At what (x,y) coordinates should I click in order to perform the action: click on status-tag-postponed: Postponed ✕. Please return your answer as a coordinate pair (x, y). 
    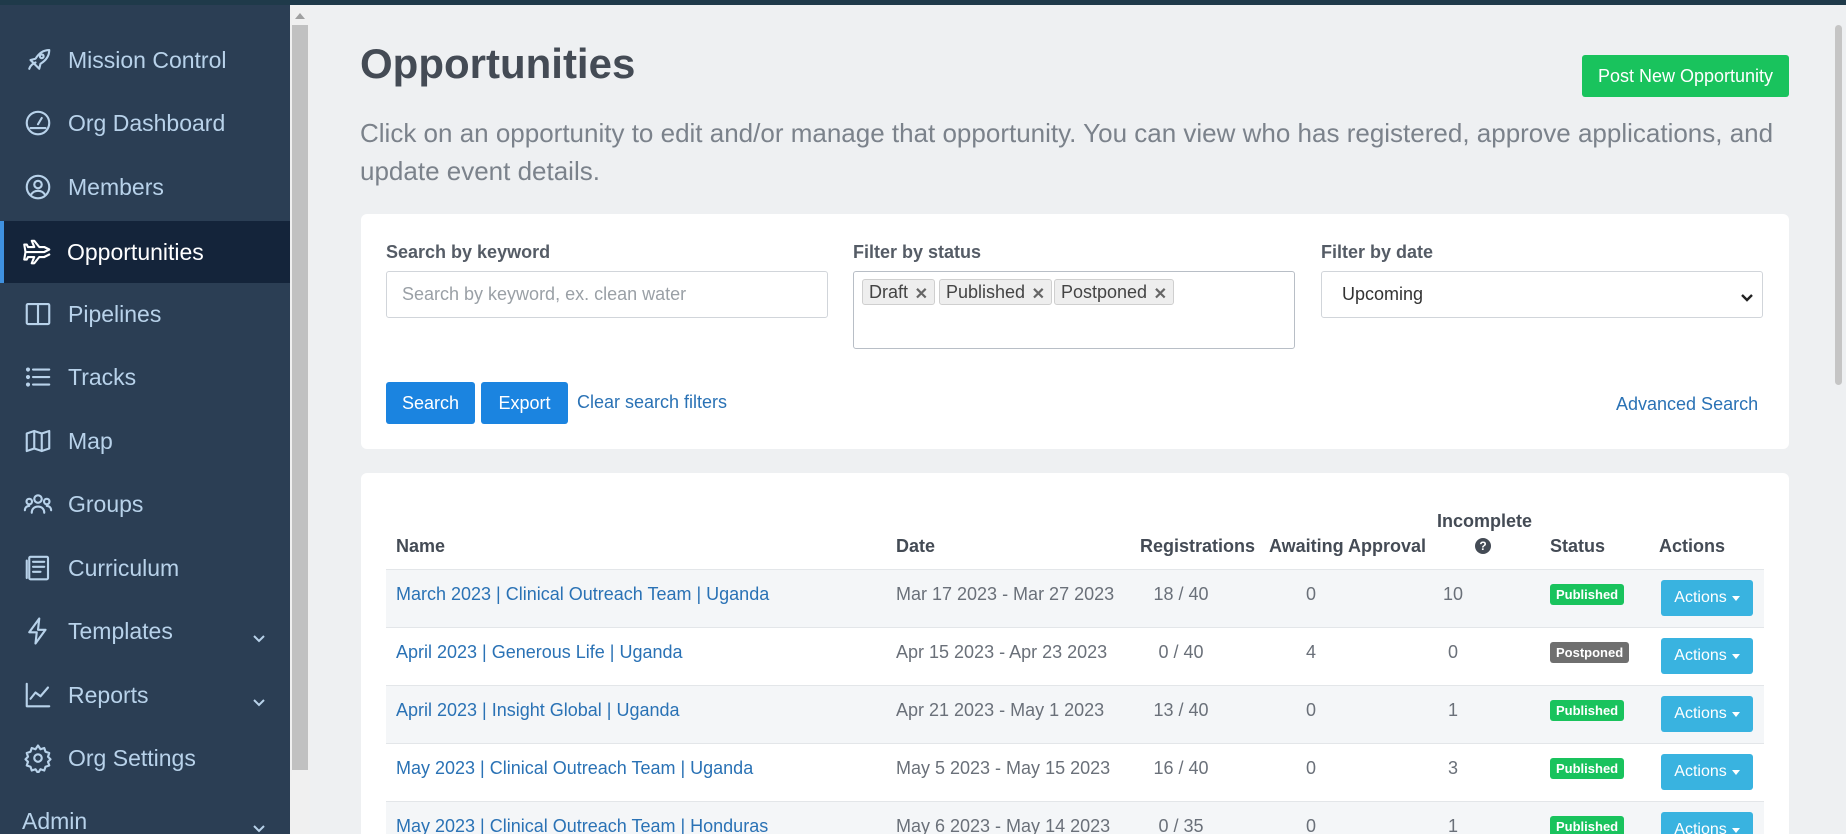
    Looking at the image, I should click on (1114, 292).